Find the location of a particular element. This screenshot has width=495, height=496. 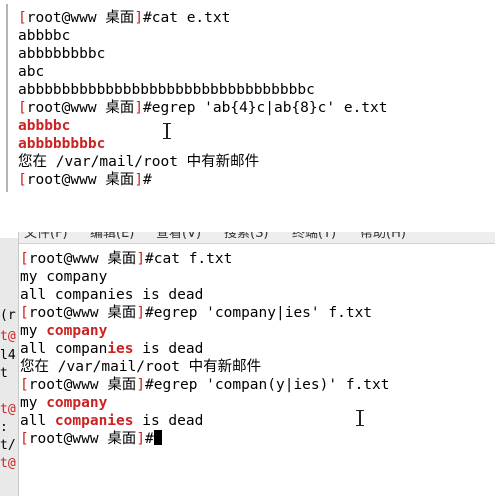

prompt-line: [root@www 桌面]#egrep 'company|ies' f.txt is located at coordinates (196, 313).